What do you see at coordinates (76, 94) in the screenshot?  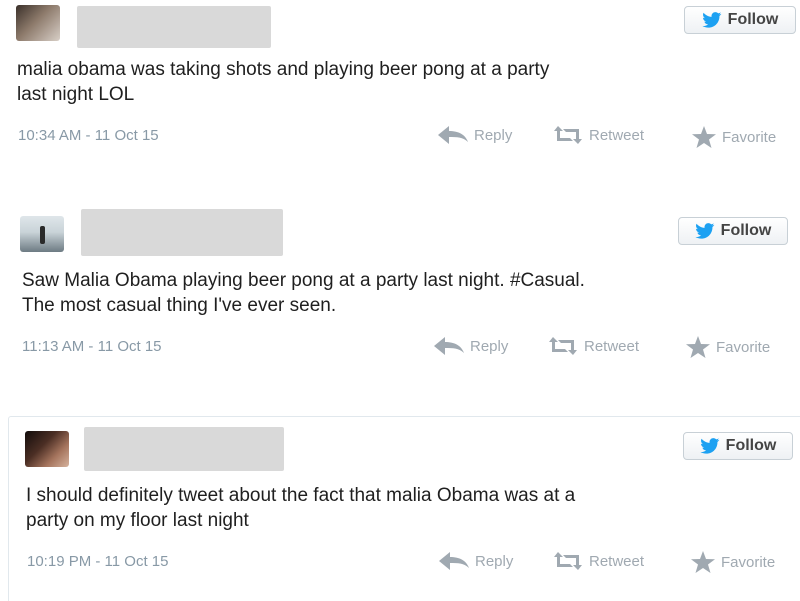 I see `tweet-text-line: last night LOL` at bounding box center [76, 94].